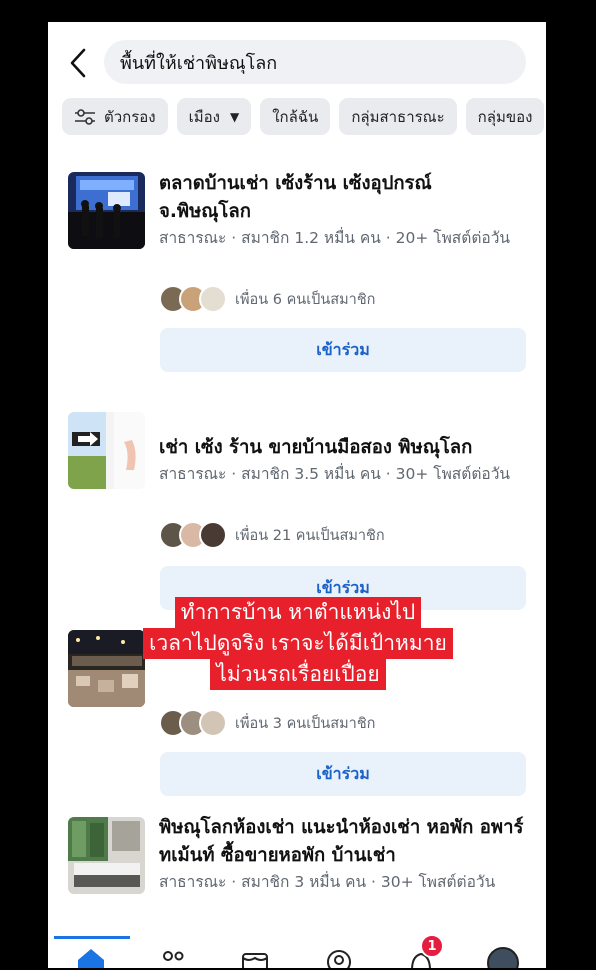  I want to click on home-icon, so click(91, 957).